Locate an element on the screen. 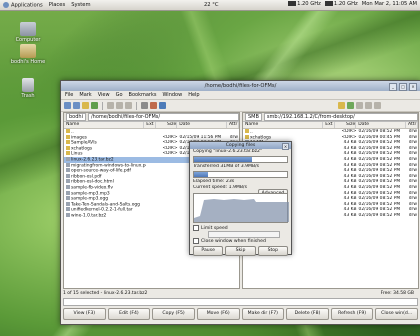 This screenshot has width=420, height=336. cpu1-indicator: 1.20 GHz is located at coordinates (304, 4).